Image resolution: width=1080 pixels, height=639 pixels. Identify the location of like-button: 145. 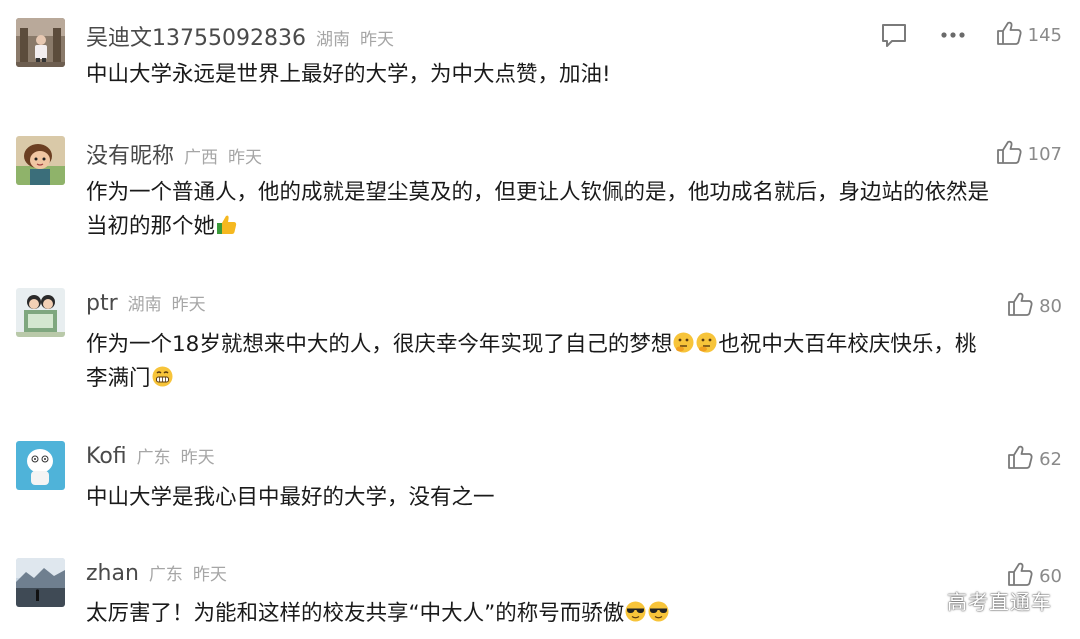
(1029, 35).